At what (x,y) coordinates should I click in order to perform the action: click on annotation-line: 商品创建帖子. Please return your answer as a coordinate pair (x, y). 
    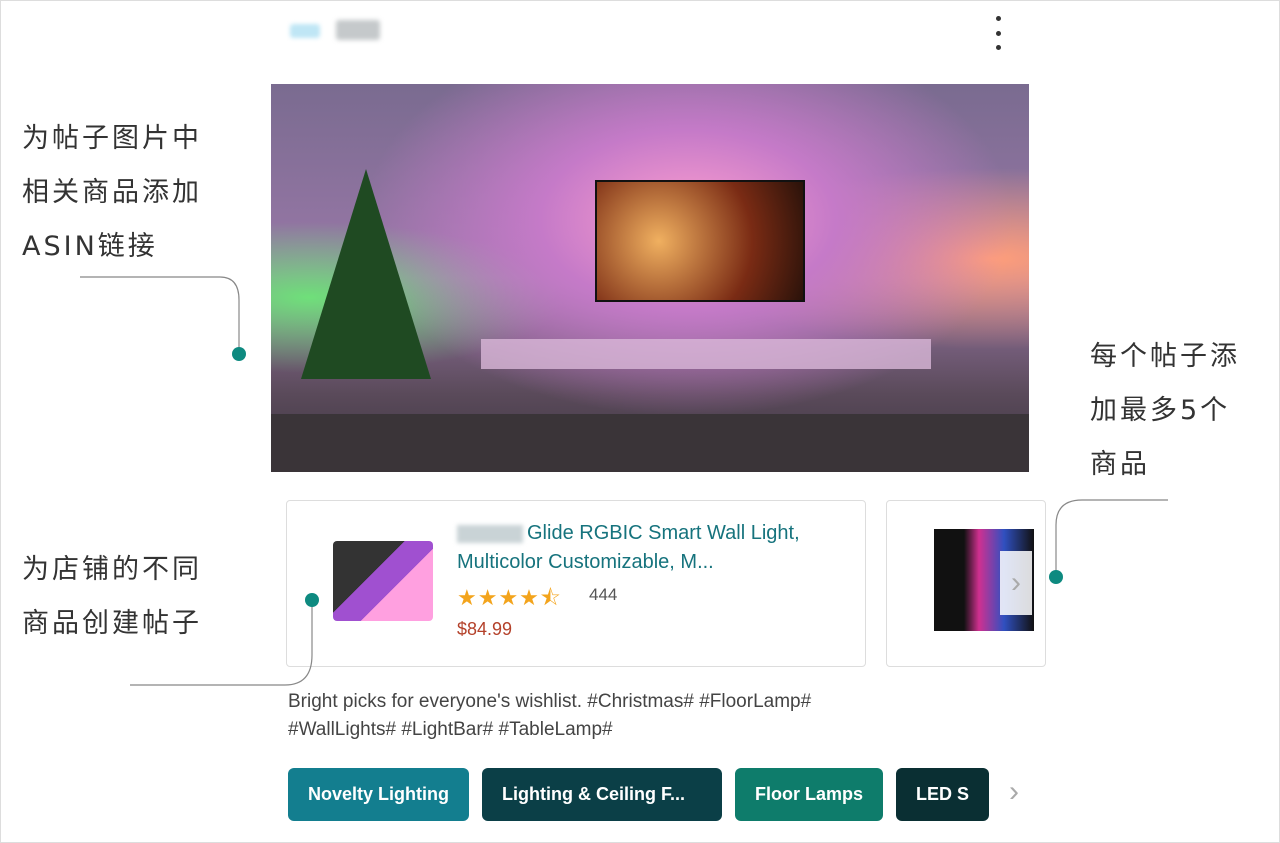
    Looking at the image, I should click on (112, 623).